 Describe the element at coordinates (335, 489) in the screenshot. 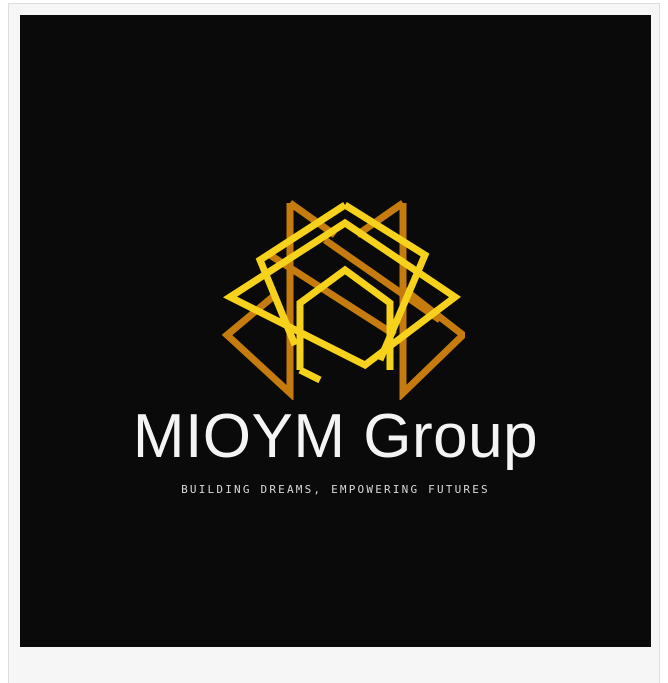

I see `tagline: BUILDING DREAMS, EMPOWERING FUTURES` at that location.